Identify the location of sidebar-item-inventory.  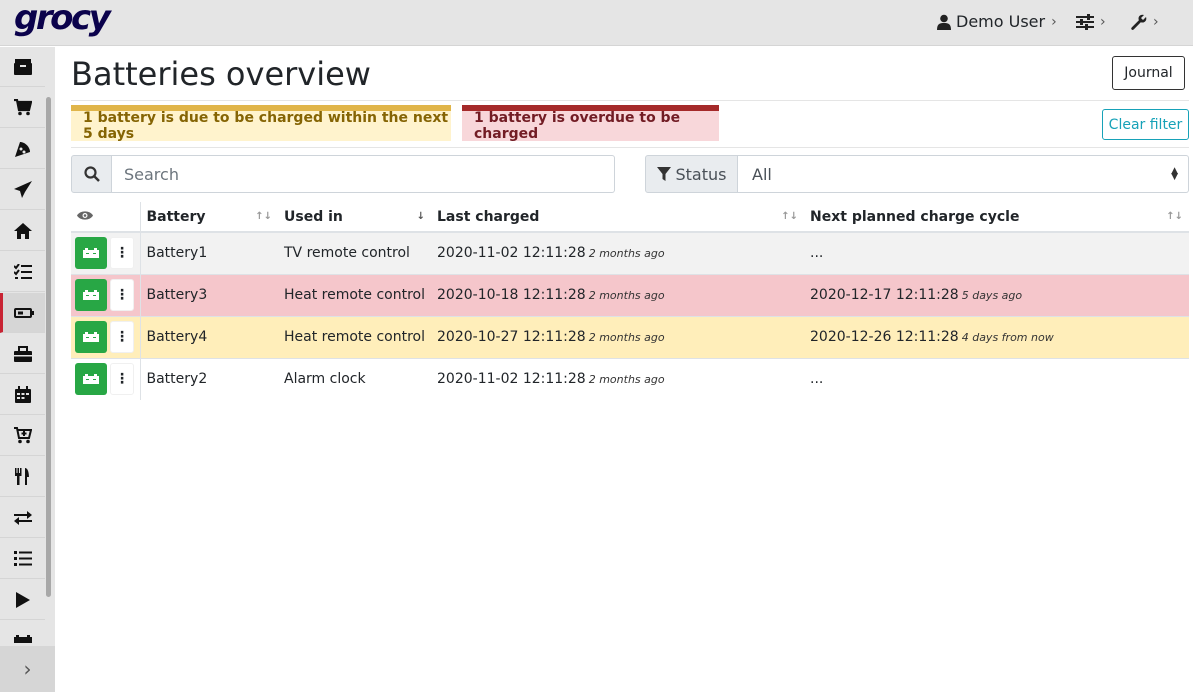
(22, 559).